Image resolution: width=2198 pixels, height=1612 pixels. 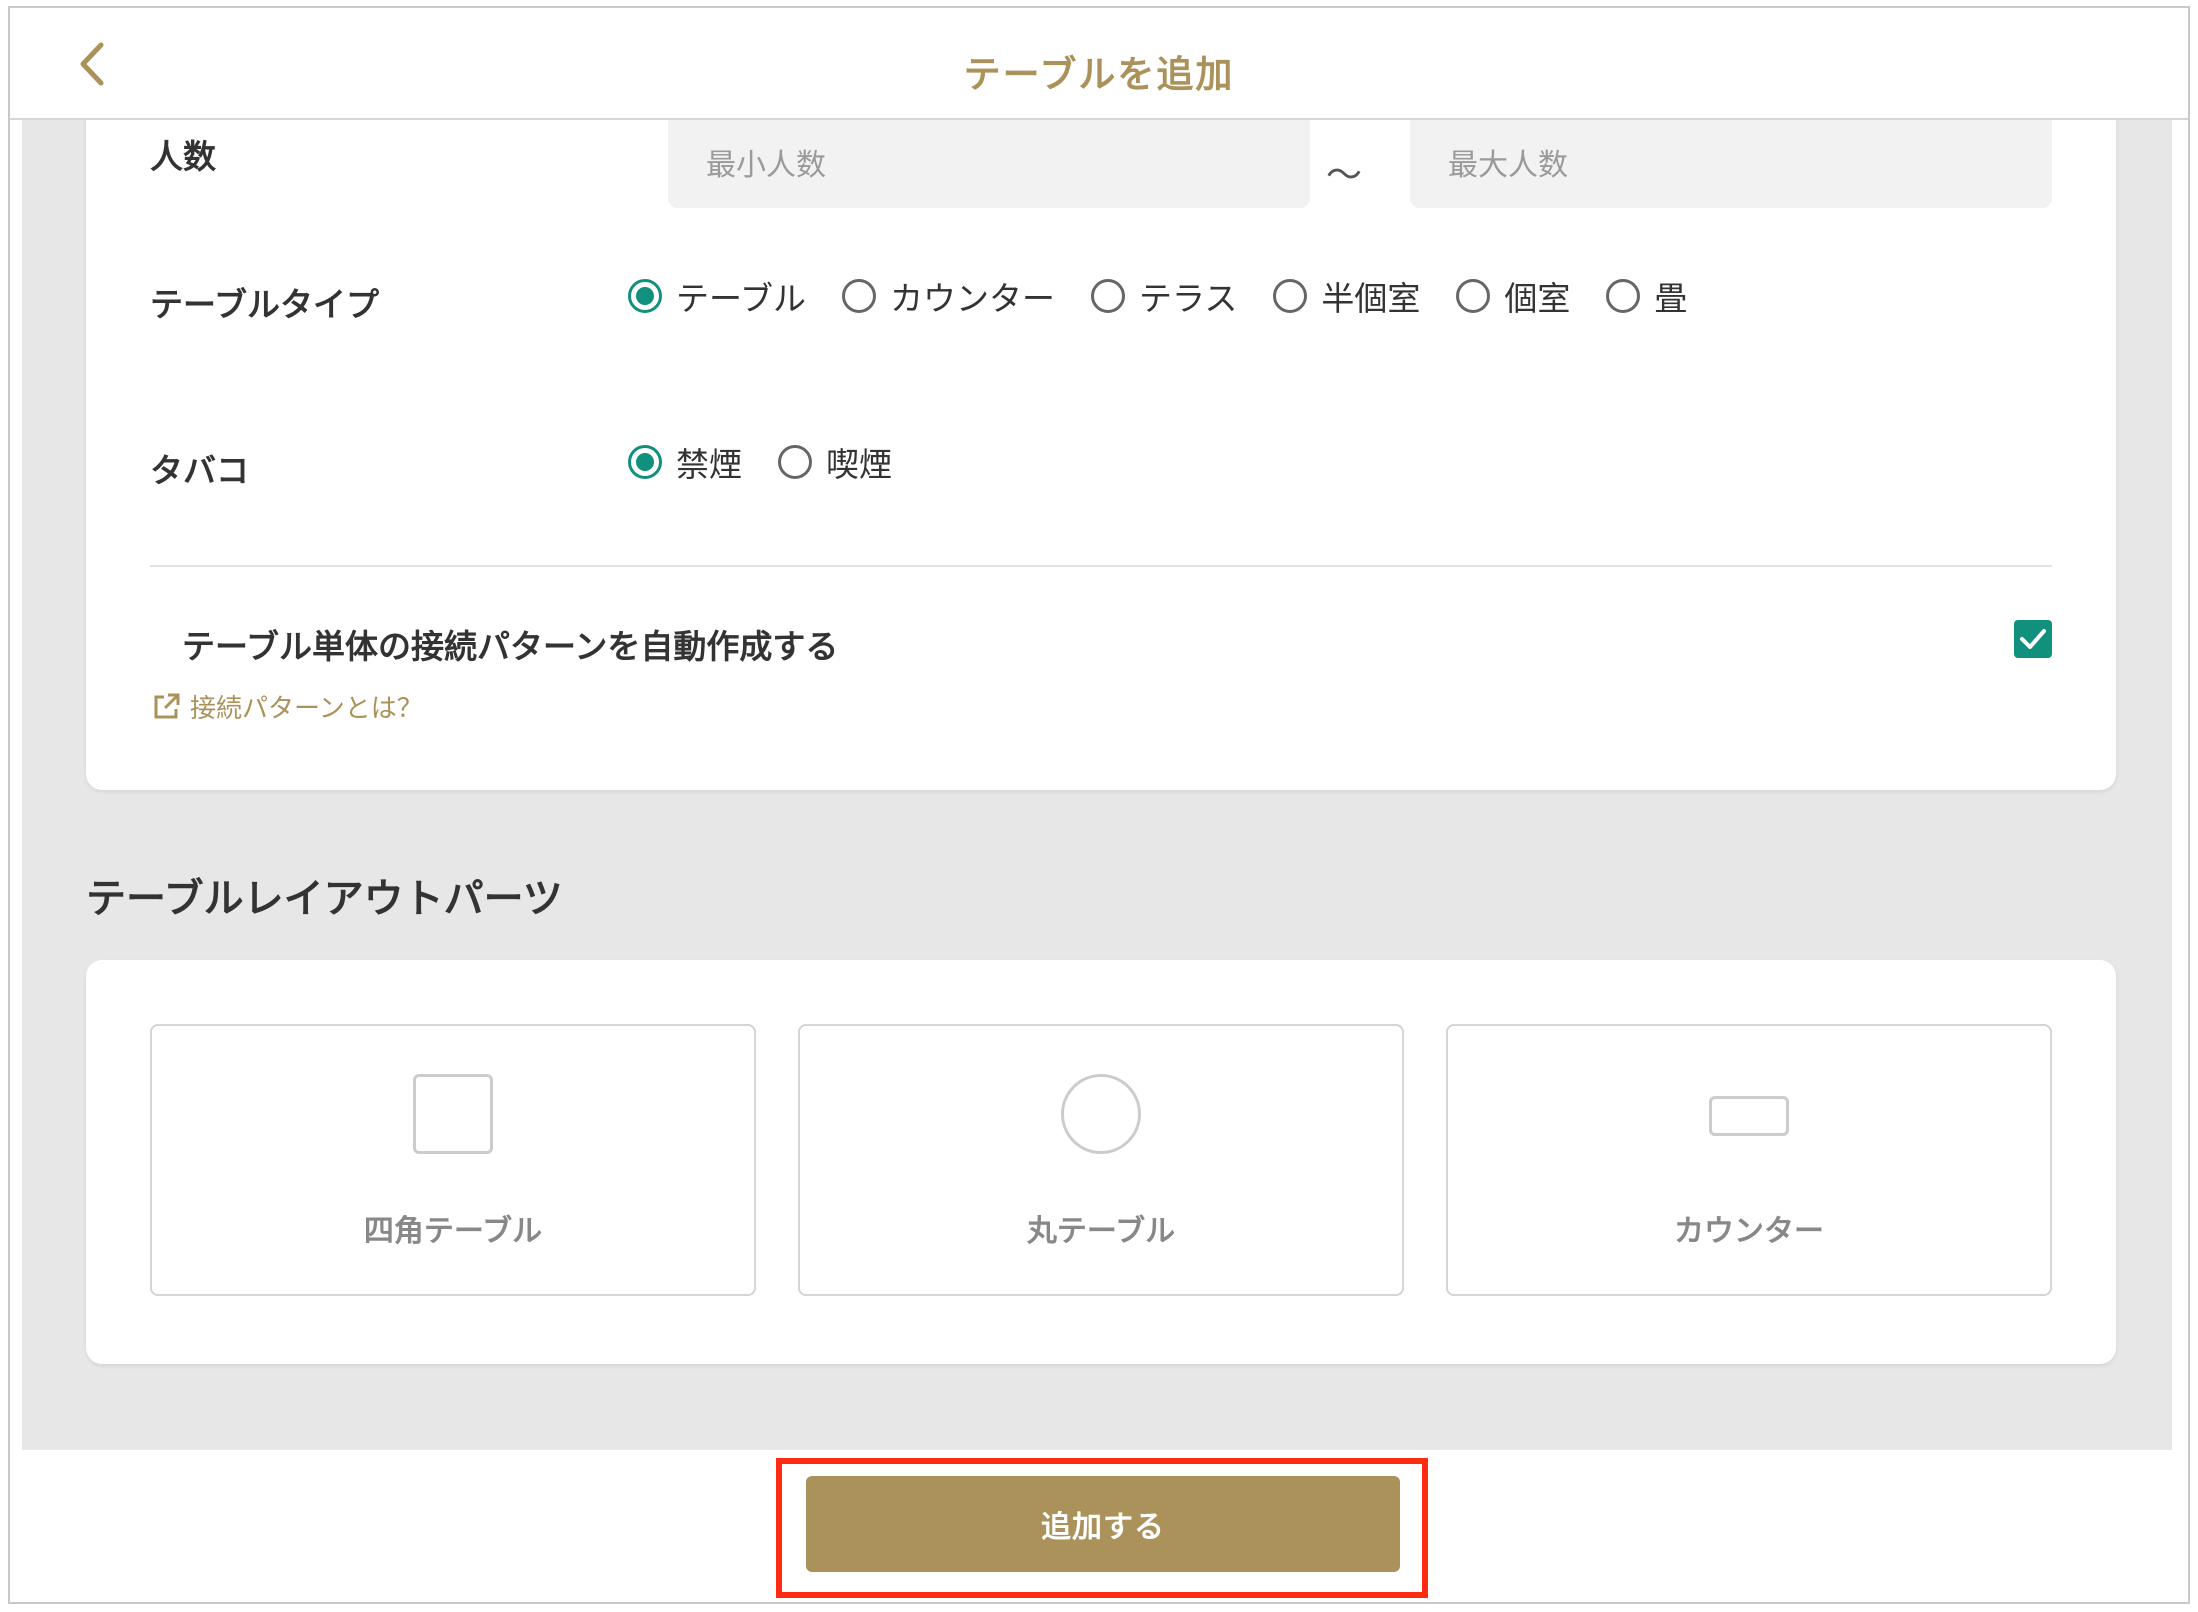 I want to click on min-capacity-input, so click(x=989, y=164).